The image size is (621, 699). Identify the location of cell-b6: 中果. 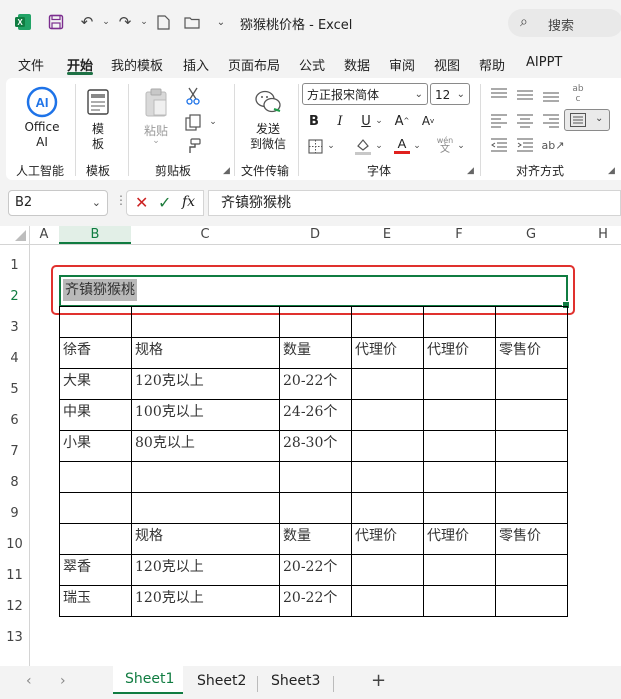
(75, 412).